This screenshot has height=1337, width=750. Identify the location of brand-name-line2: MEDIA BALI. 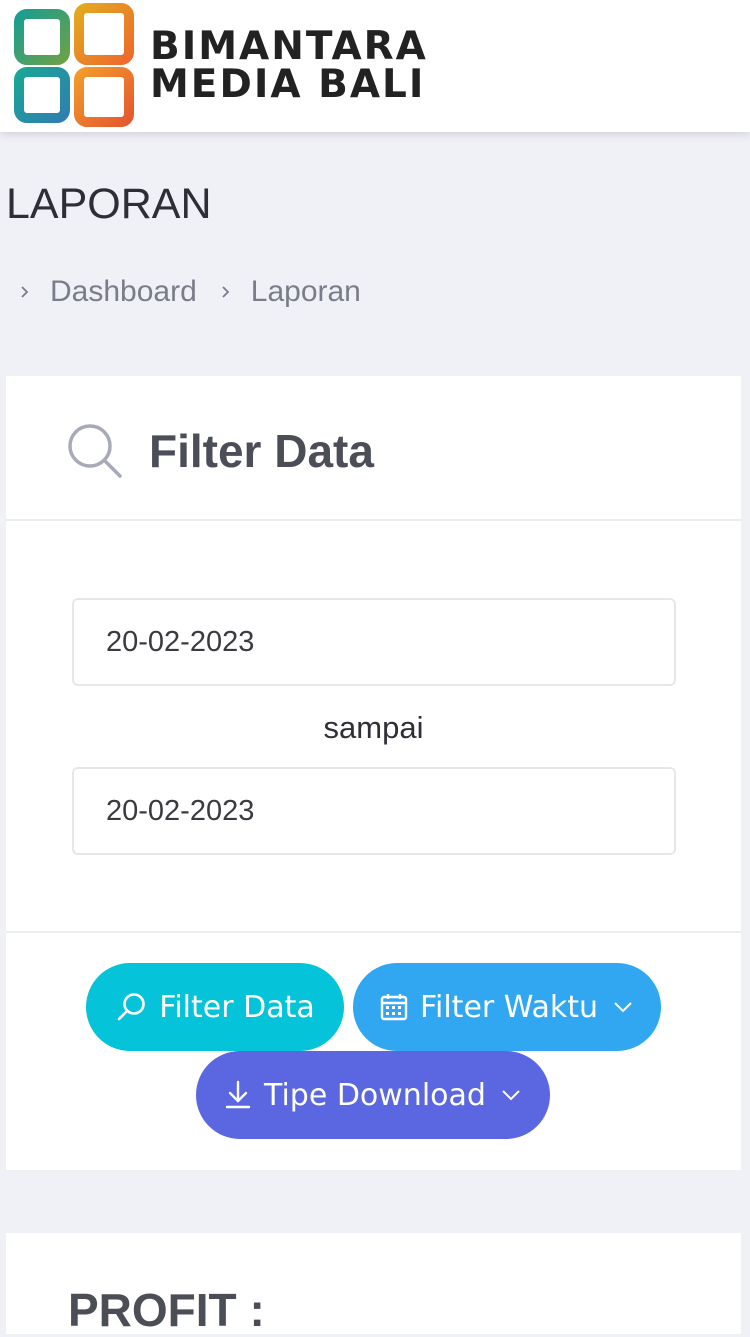
(288, 84).